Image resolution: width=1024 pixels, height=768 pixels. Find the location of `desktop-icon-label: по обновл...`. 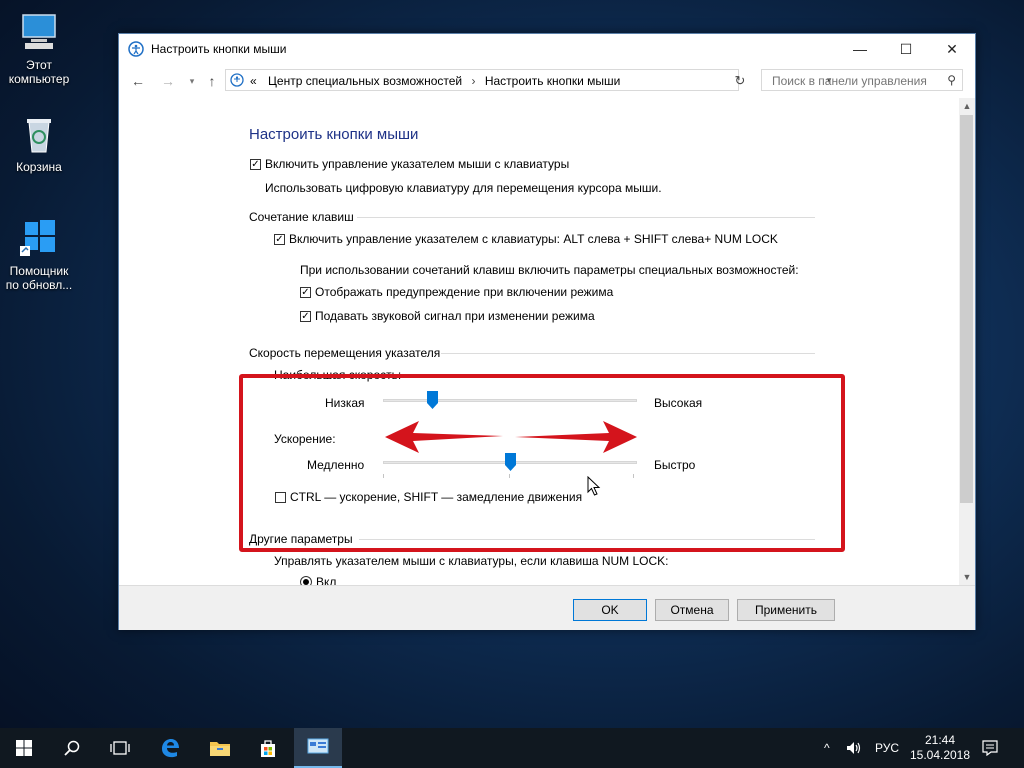

desktop-icon-label: по обновл... is located at coordinates (39, 285).